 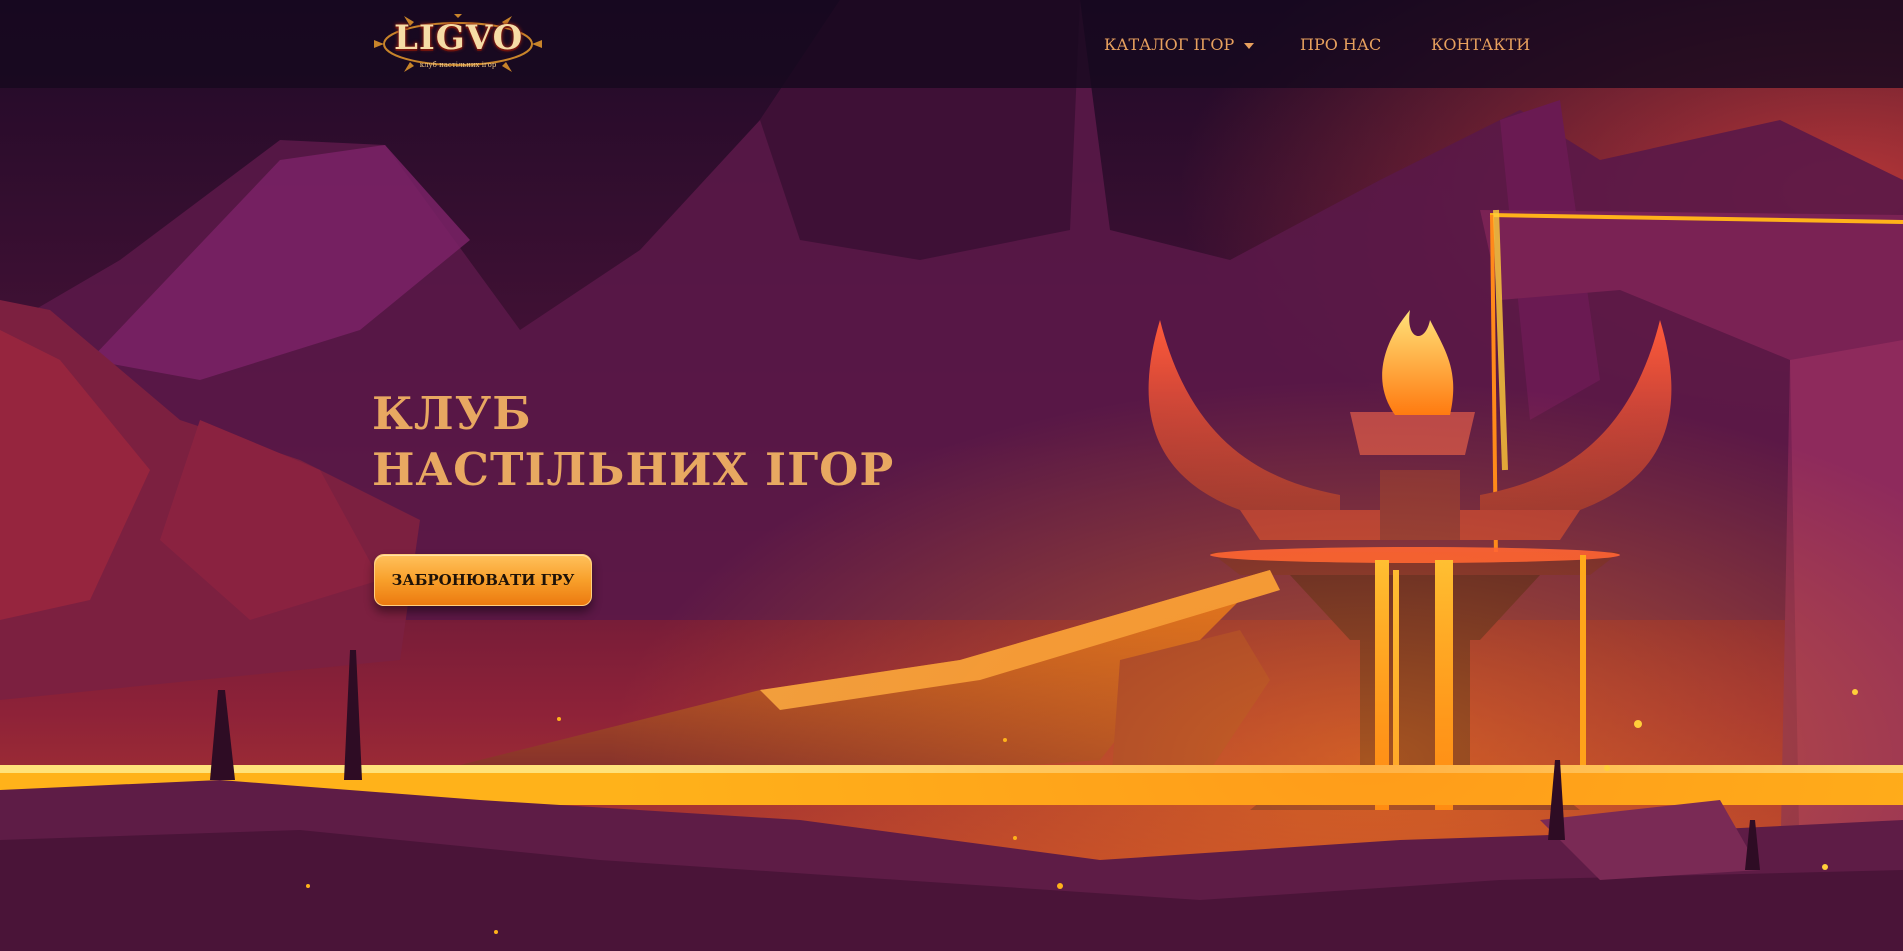 I want to click on hero-title-line-1: КЛУБ, so click(x=452, y=413).